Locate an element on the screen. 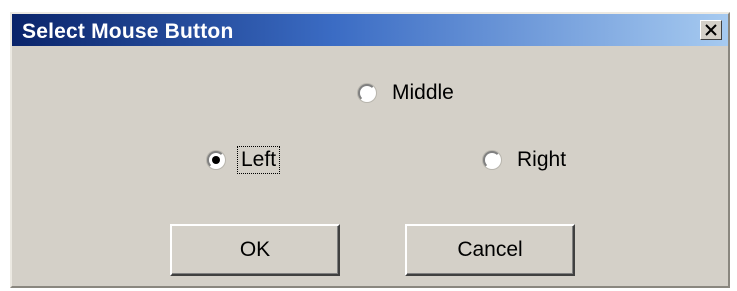  radio-right-label: Right is located at coordinates (541, 160).